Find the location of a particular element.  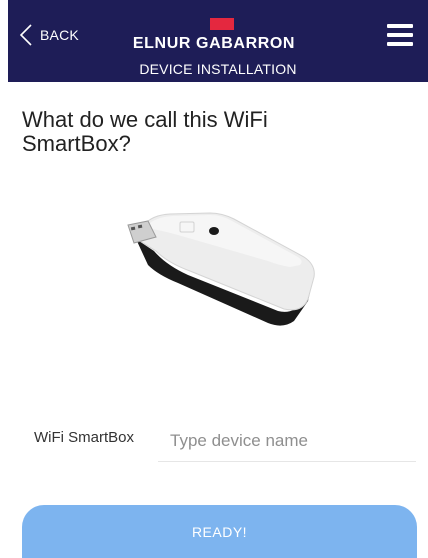

device-name-label: WiFi SmartBox is located at coordinates (84, 437).